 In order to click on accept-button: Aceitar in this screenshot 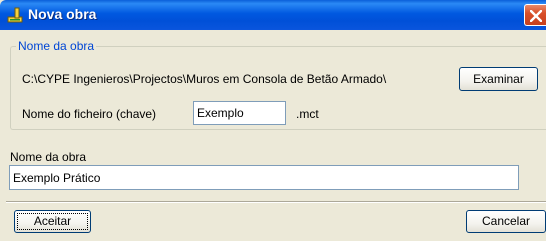, I will do `click(52, 221)`.